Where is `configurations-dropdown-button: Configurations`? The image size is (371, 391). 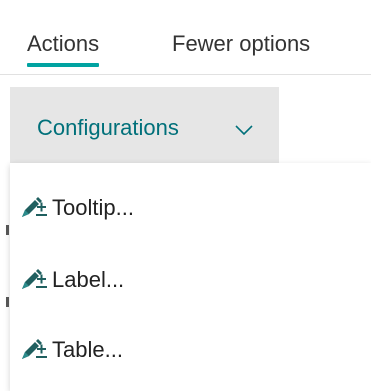 configurations-dropdown-button: Configurations is located at coordinates (144, 125).